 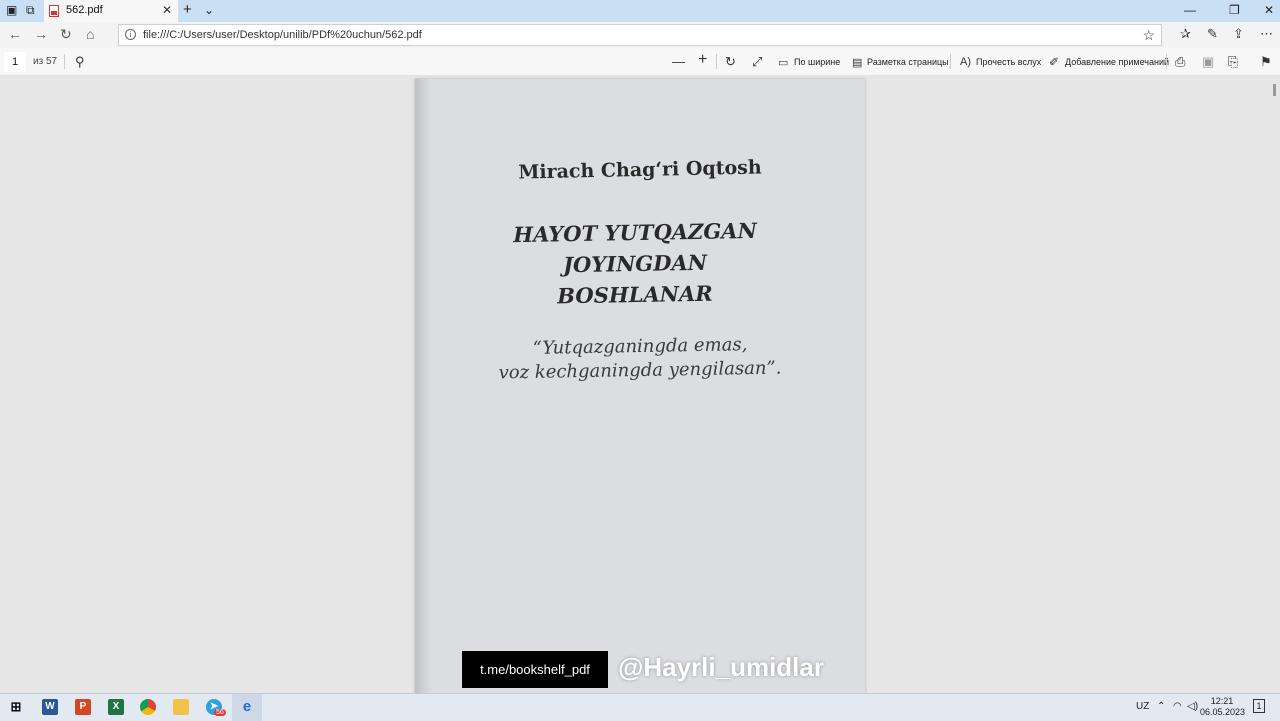 What do you see at coordinates (11, 10) in the screenshot?
I see `tab-actions-icon: ▣` at bounding box center [11, 10].